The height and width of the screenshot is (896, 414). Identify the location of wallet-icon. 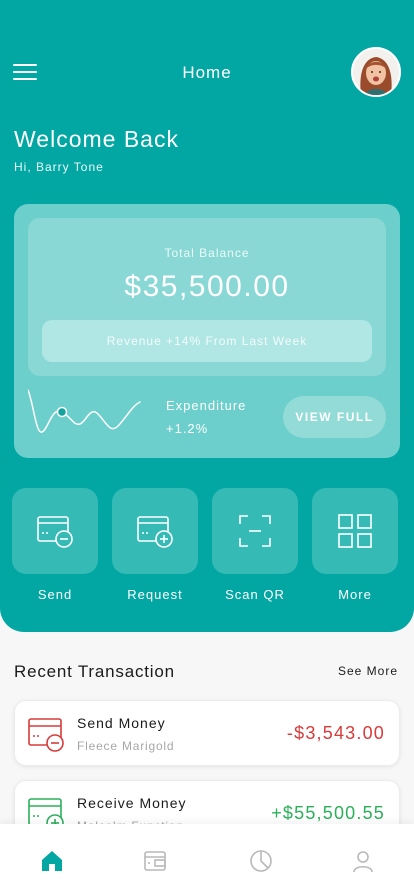
(155, 861).